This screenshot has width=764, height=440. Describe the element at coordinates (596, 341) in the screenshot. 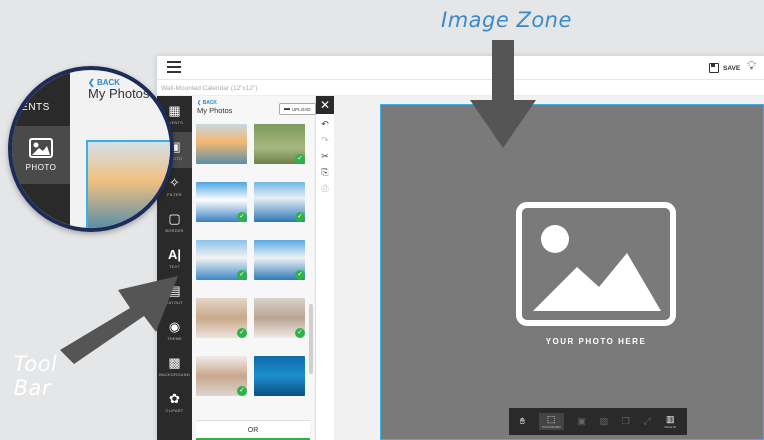

I see `placeholder-text: YOUR PHOTO HERE` at that location.